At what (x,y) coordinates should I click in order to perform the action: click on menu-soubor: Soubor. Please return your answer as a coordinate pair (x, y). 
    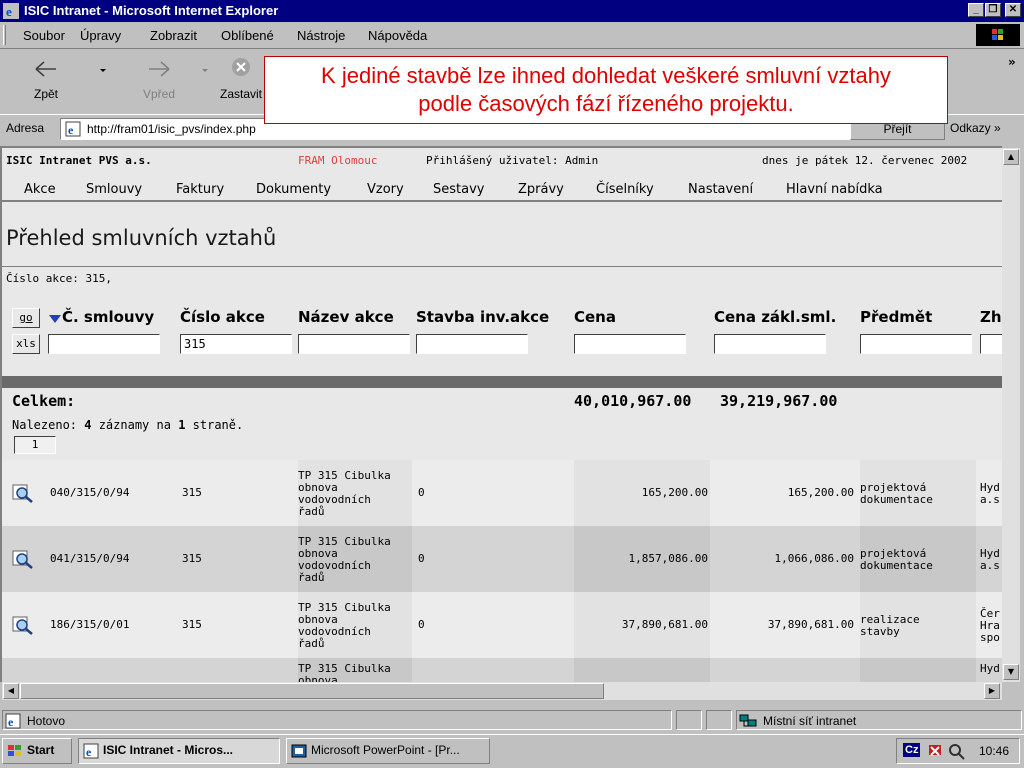
    Looking at the image, I should click on (44, 35).